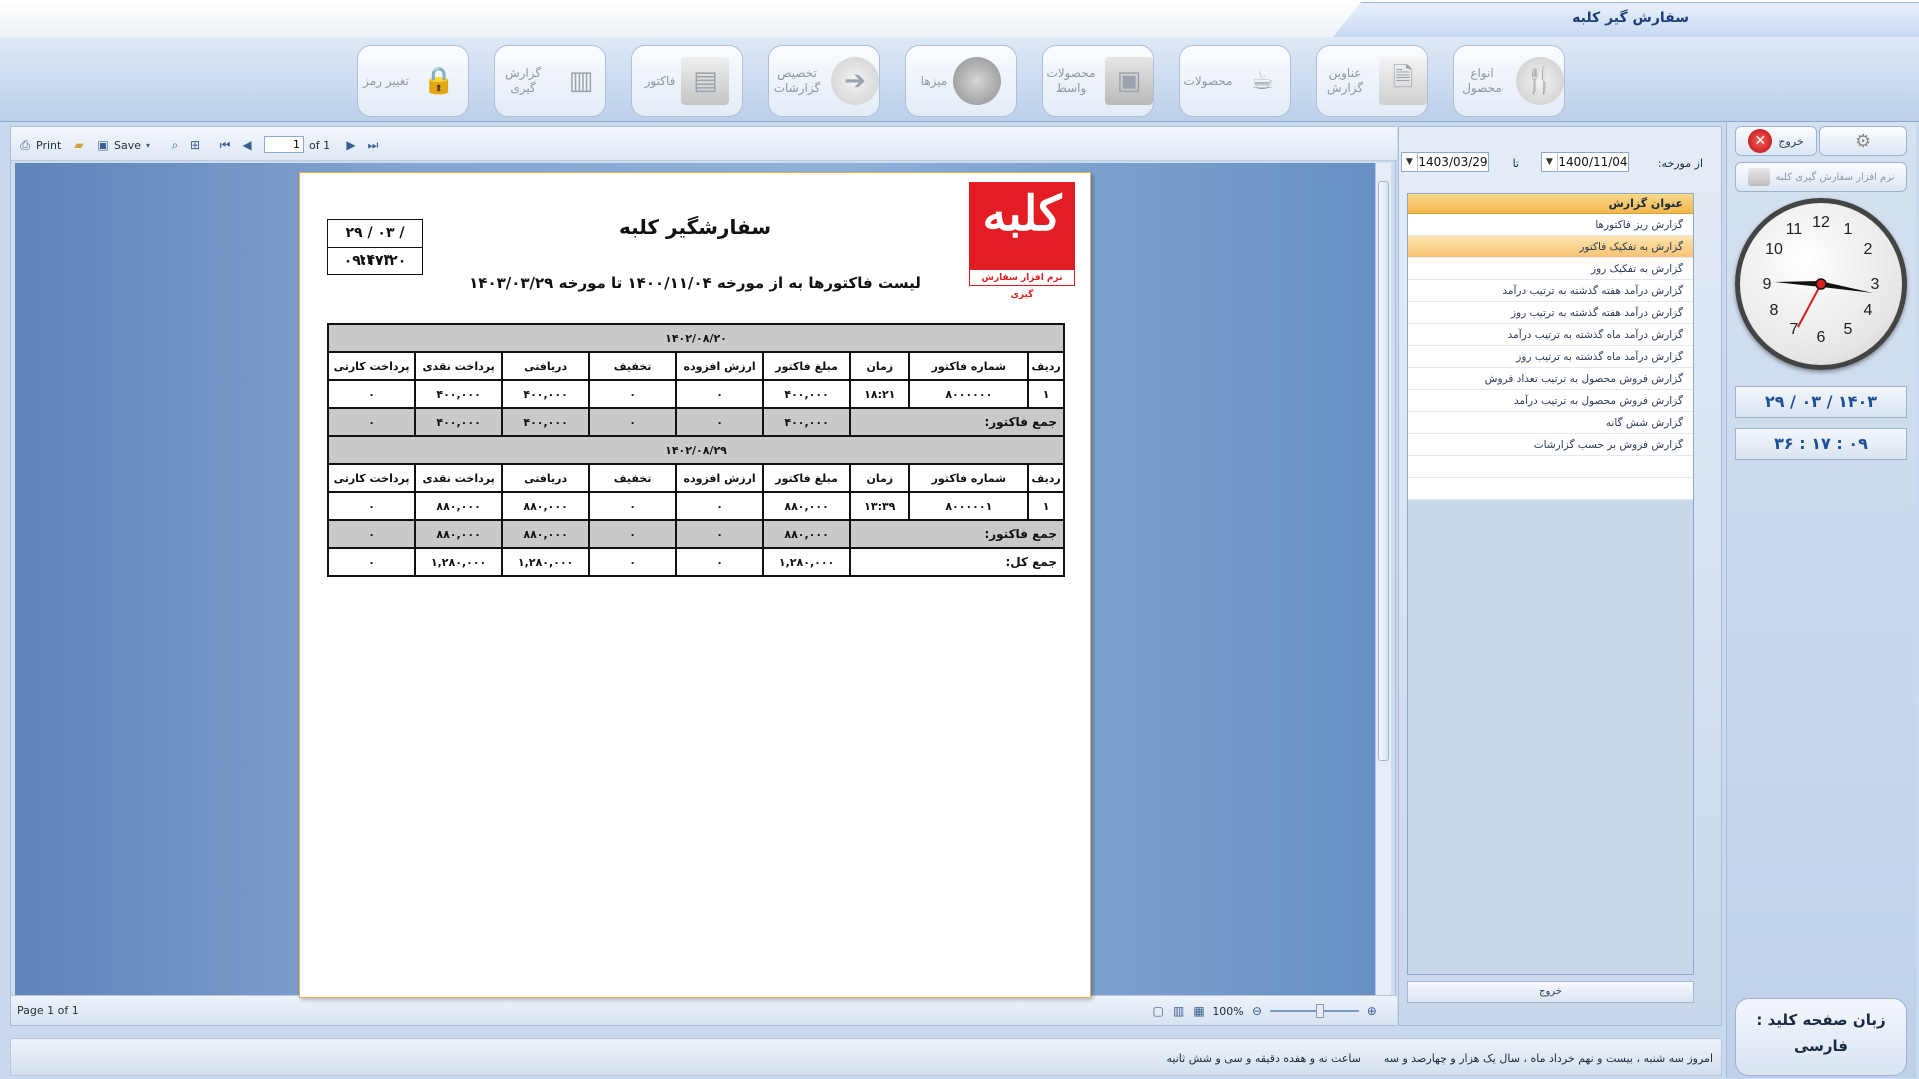 The width and height of the screenshot is (1919, 1079). What do you see at coordinates (1550, 269) in the screenshot?
I see `list-item: گزارش به تفکیک روز` at bounding box center [1550, 269].